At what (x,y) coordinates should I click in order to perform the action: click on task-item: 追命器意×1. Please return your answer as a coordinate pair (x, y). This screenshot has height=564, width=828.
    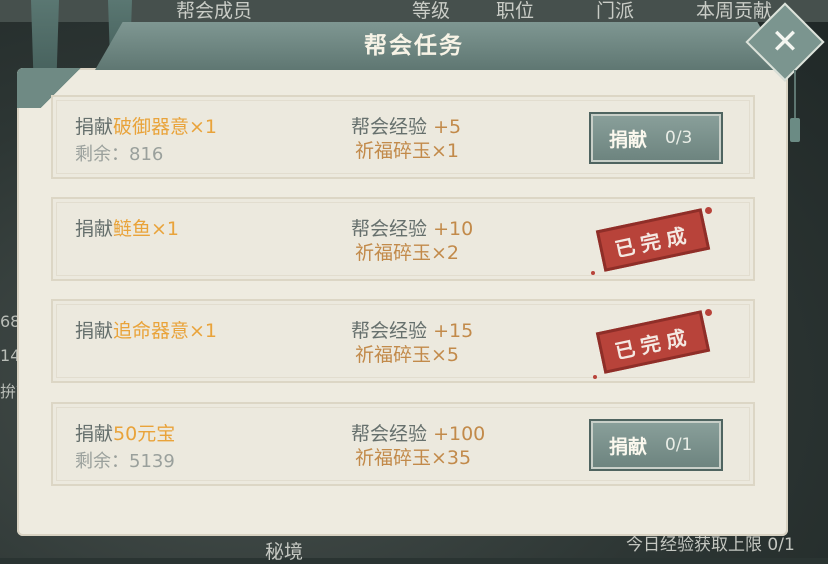
    Looking at the image, I should click on (165, 331).